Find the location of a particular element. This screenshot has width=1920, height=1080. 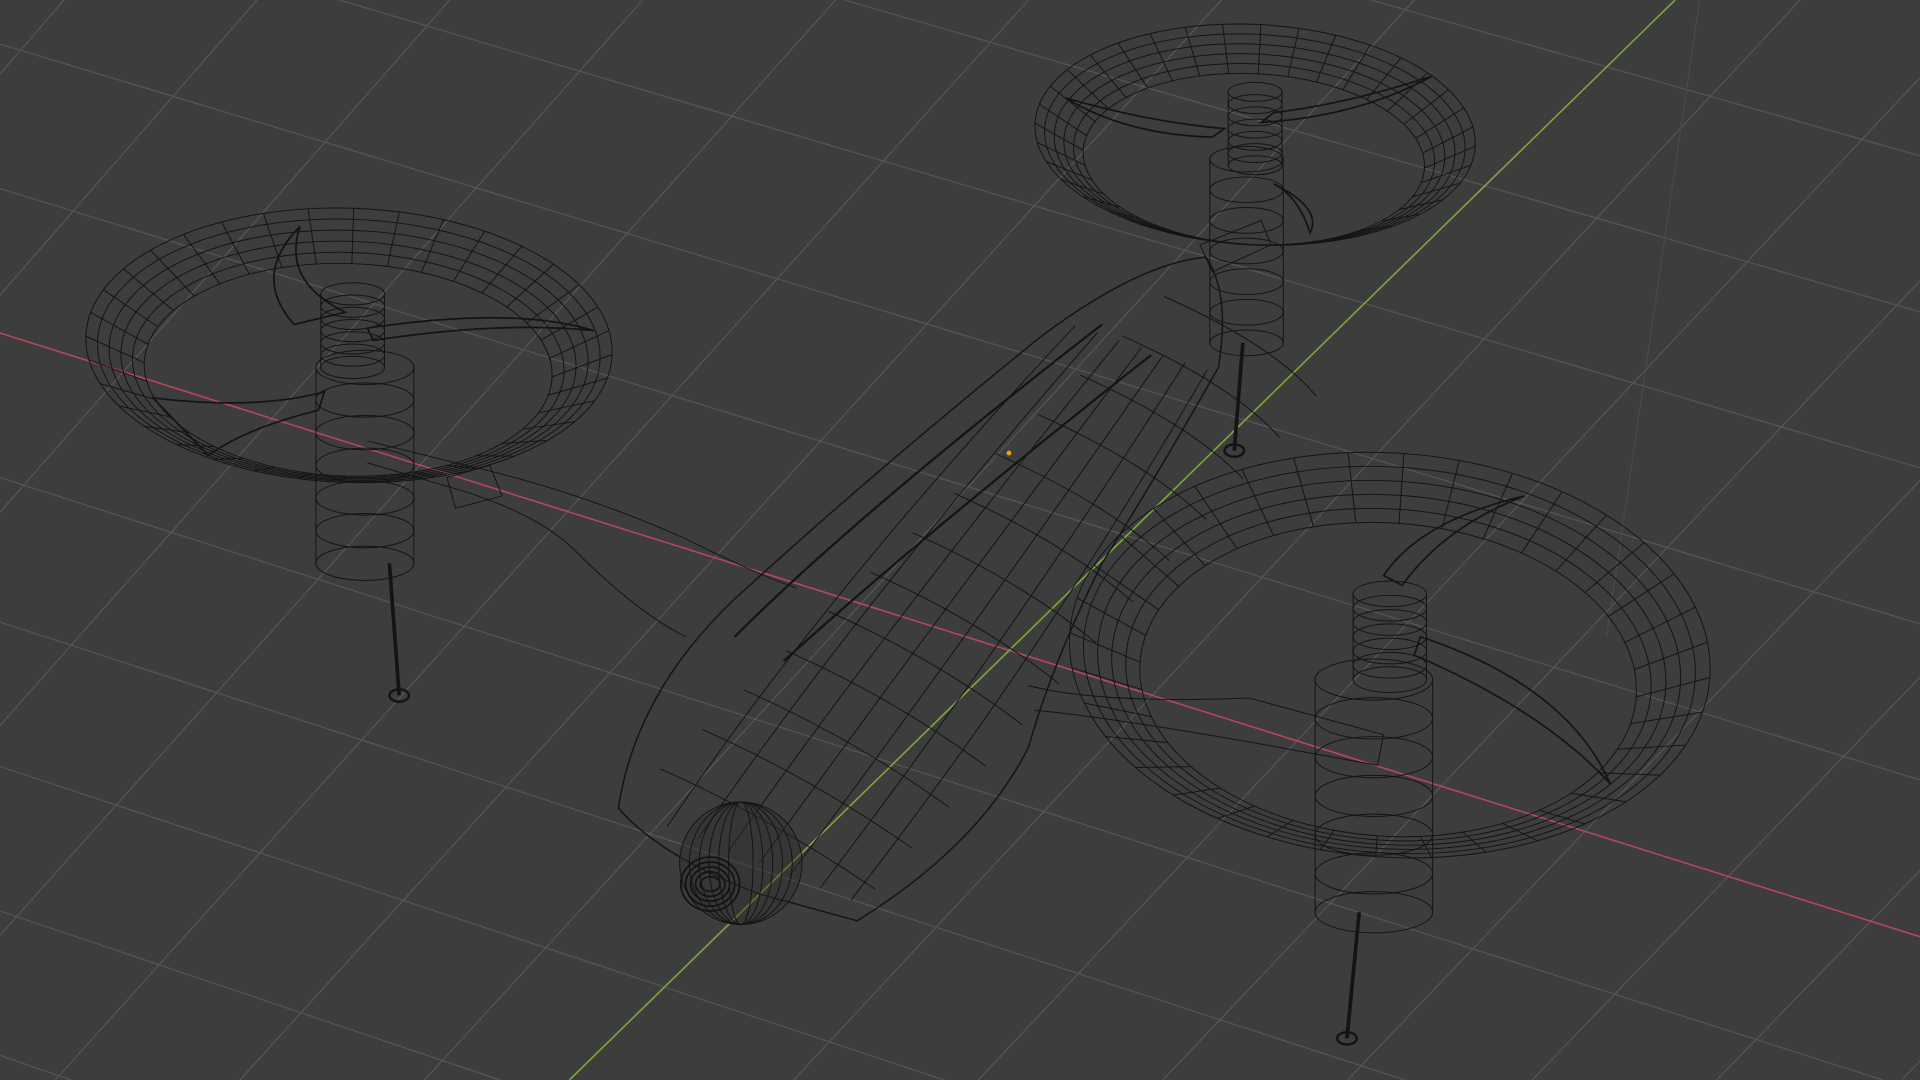

z-axis-faint-line is located at coordinates (1653, 318).